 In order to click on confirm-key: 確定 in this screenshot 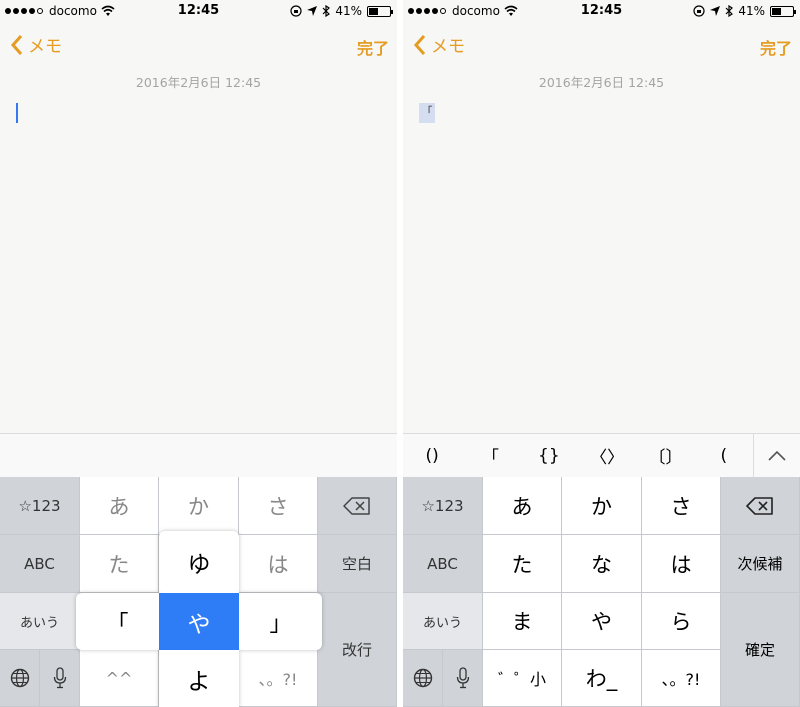, I will do `click(760, 650)`.